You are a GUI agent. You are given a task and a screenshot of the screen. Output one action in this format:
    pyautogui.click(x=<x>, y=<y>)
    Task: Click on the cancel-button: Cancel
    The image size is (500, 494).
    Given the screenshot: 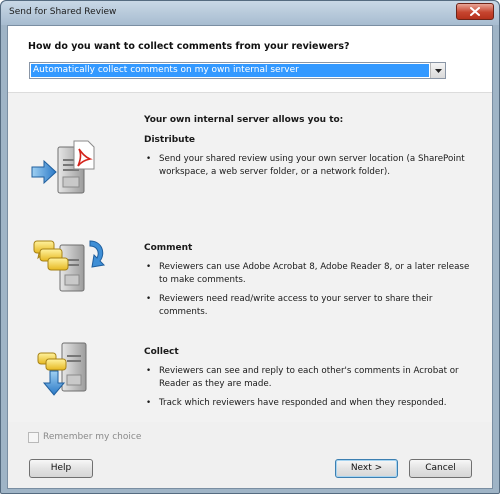 What is the action you would take?
    pyautogui.click(x=440, y=468)
    